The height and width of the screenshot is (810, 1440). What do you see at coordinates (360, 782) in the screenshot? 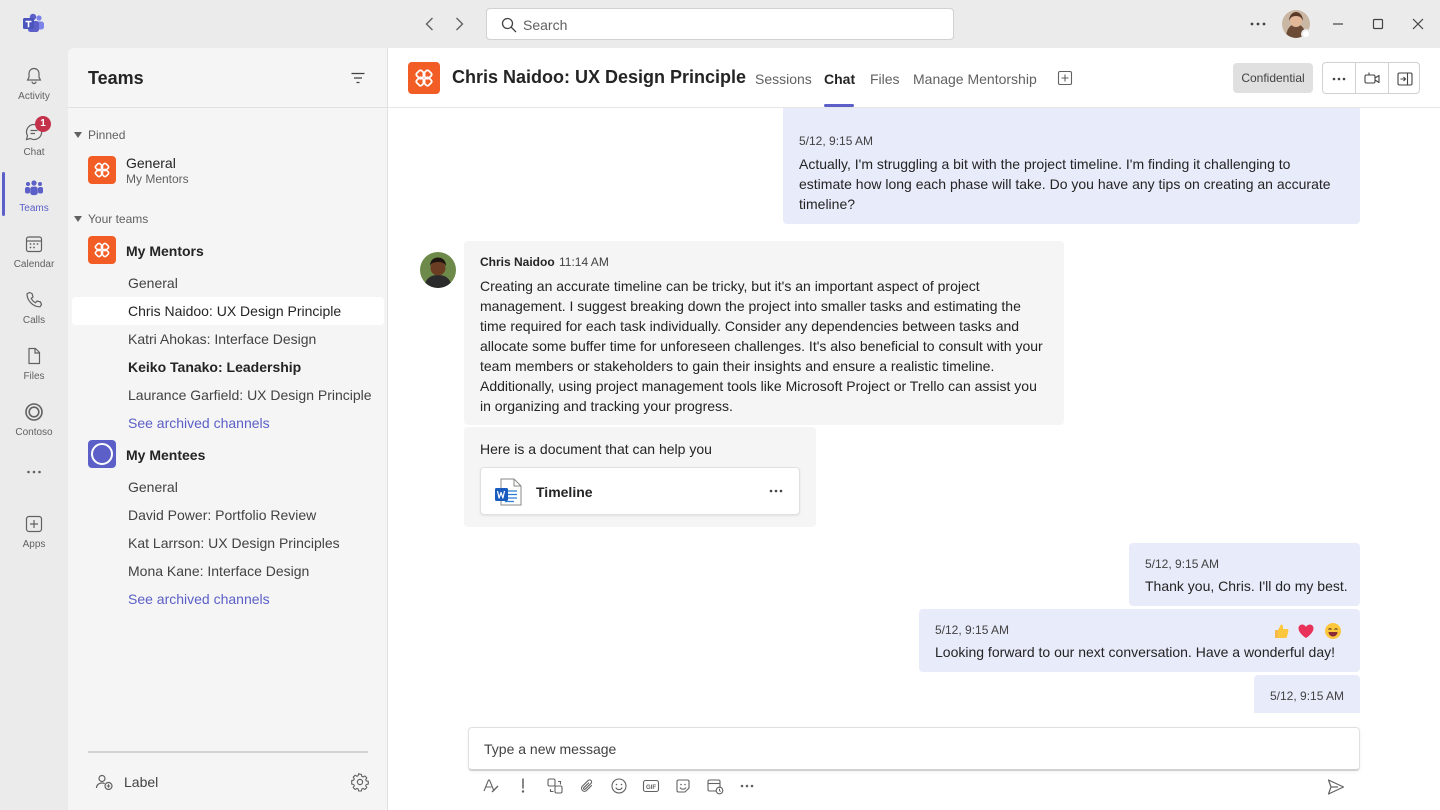
I see `gear-icon` at bounding box center [360, 782].